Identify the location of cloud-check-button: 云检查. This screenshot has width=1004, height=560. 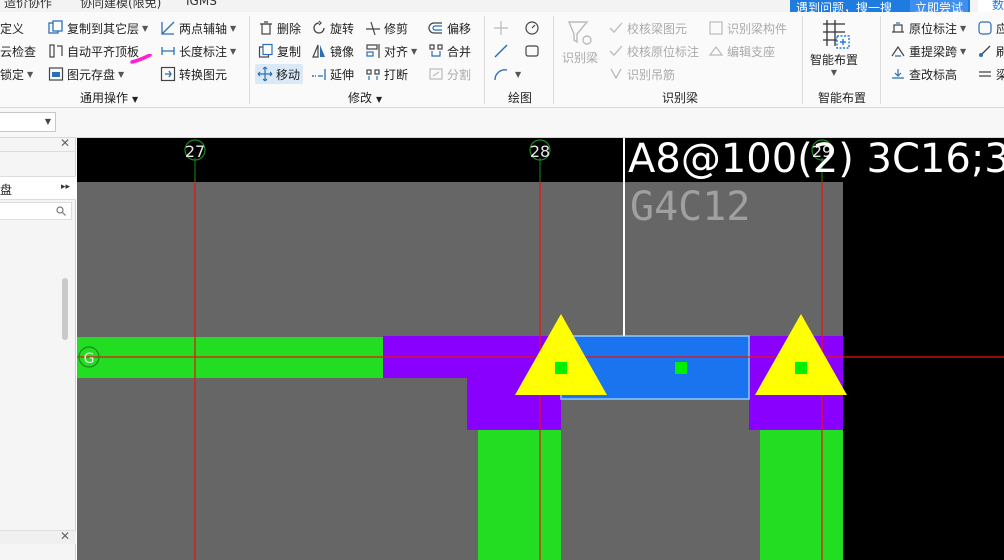
(18, 51).